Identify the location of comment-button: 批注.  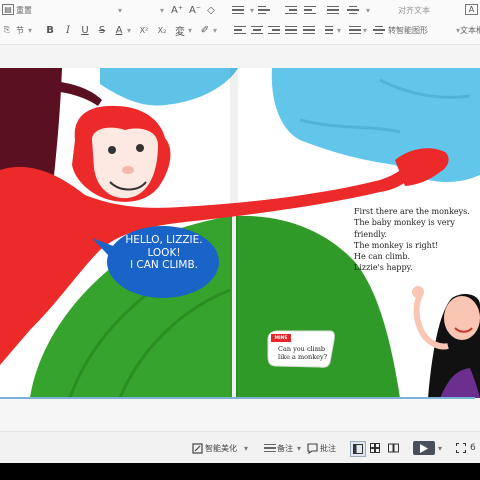
(330, 448).